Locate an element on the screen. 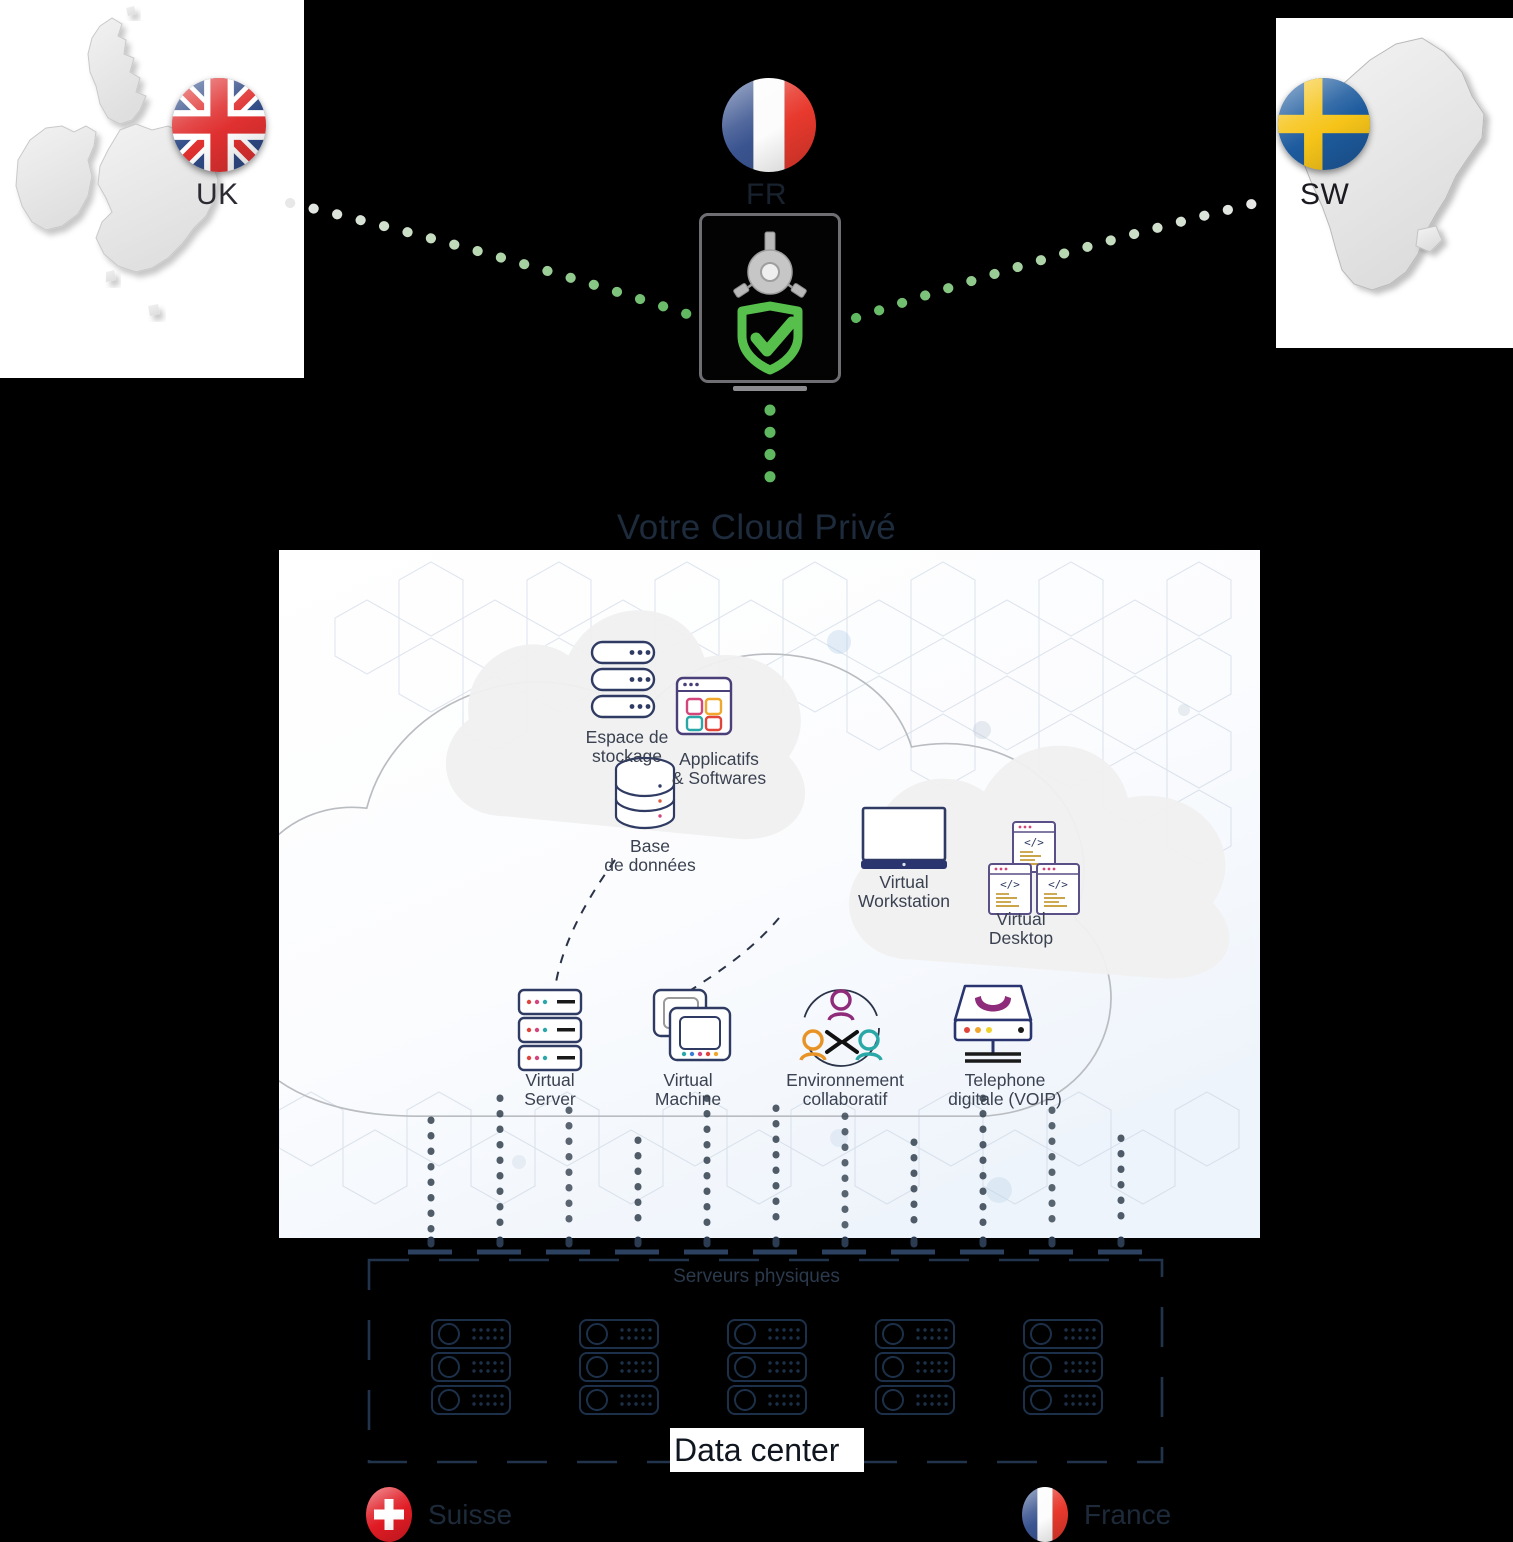 The height and width of the screenshot is (1542, 1513). label-virtual-desktop: Virtual Desktop is located at coordinates (1021, 928).